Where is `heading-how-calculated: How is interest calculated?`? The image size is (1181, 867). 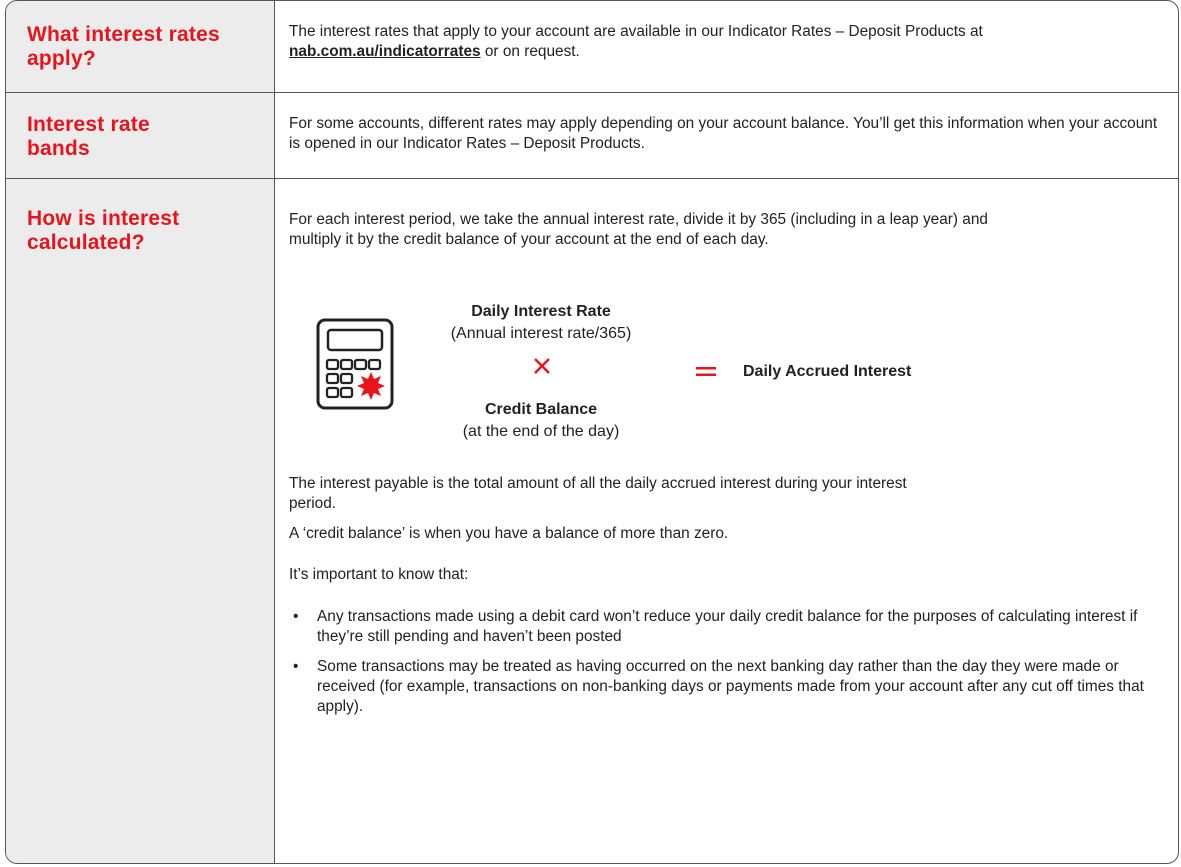
heading-how-calculated: How is interest calculated? is located at coordinates (103, 230).